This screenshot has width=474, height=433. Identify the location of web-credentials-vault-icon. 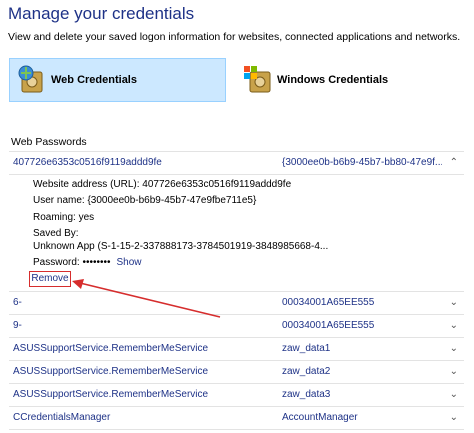
(30, 79).